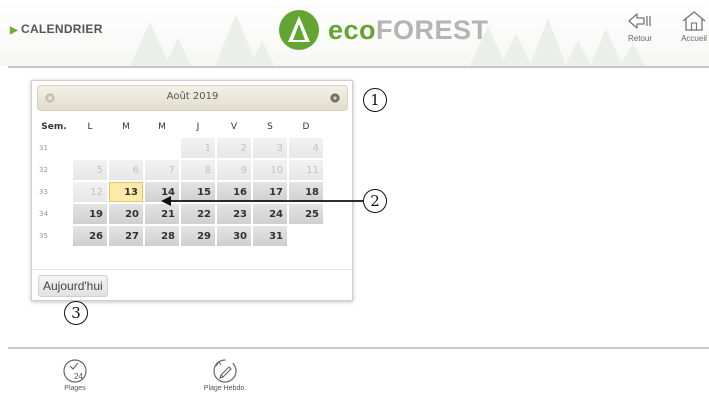 The height and width of the screenshot is (396, 709). What do you see at coordinates (639, 38) in the screenshot?
I see `retour-label: Retour` at bounding box center [639, 38].